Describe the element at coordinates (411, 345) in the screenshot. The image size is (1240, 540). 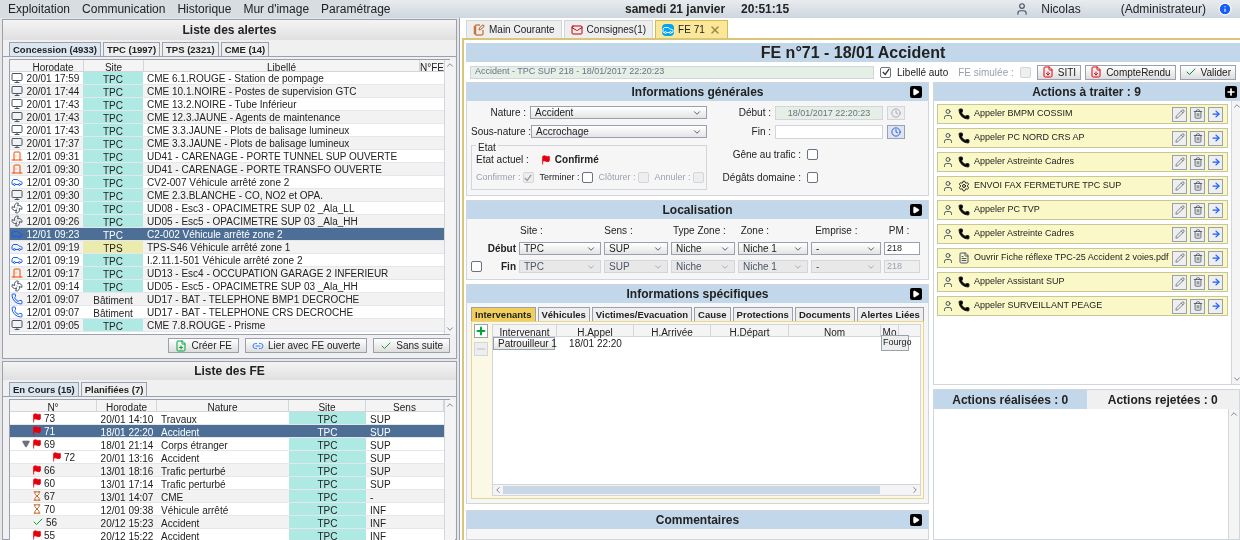
I see `action-button: Sans suite` at that location.